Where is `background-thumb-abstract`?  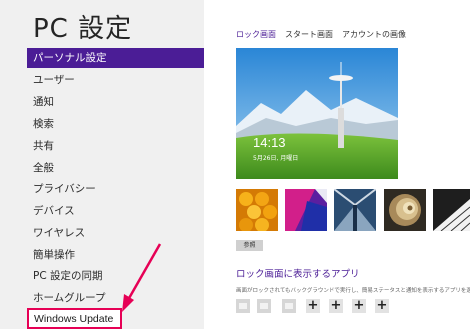
background-thumb-abstract is located at coordinates (306, 210).